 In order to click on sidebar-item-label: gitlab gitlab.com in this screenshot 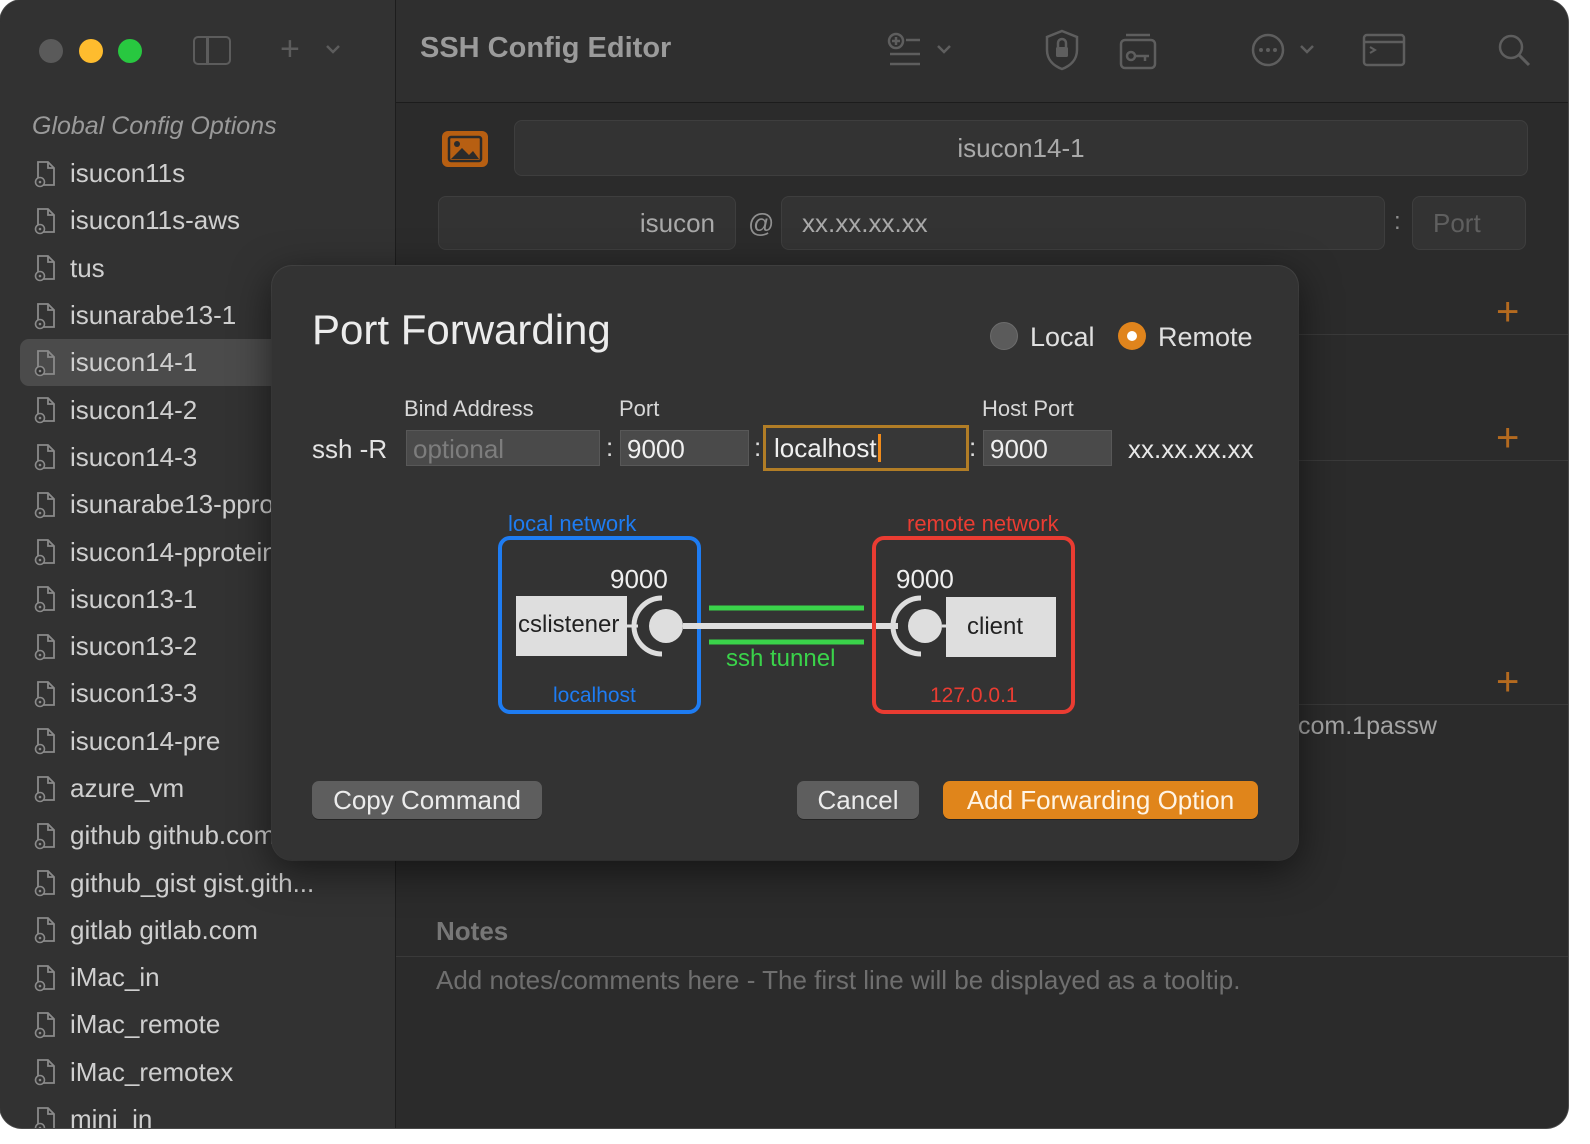, I will do `click(164, 929)`.